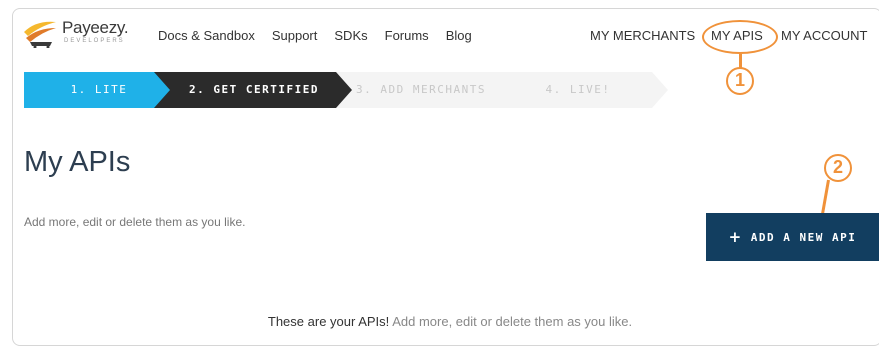 Image resolution: width=879 pixels, height=348 pixels. What do you see at coordinates (94, 41) in the screenshot?
I see `brand-tagline: DEVELOPERS` at bounding box center [94, 41].